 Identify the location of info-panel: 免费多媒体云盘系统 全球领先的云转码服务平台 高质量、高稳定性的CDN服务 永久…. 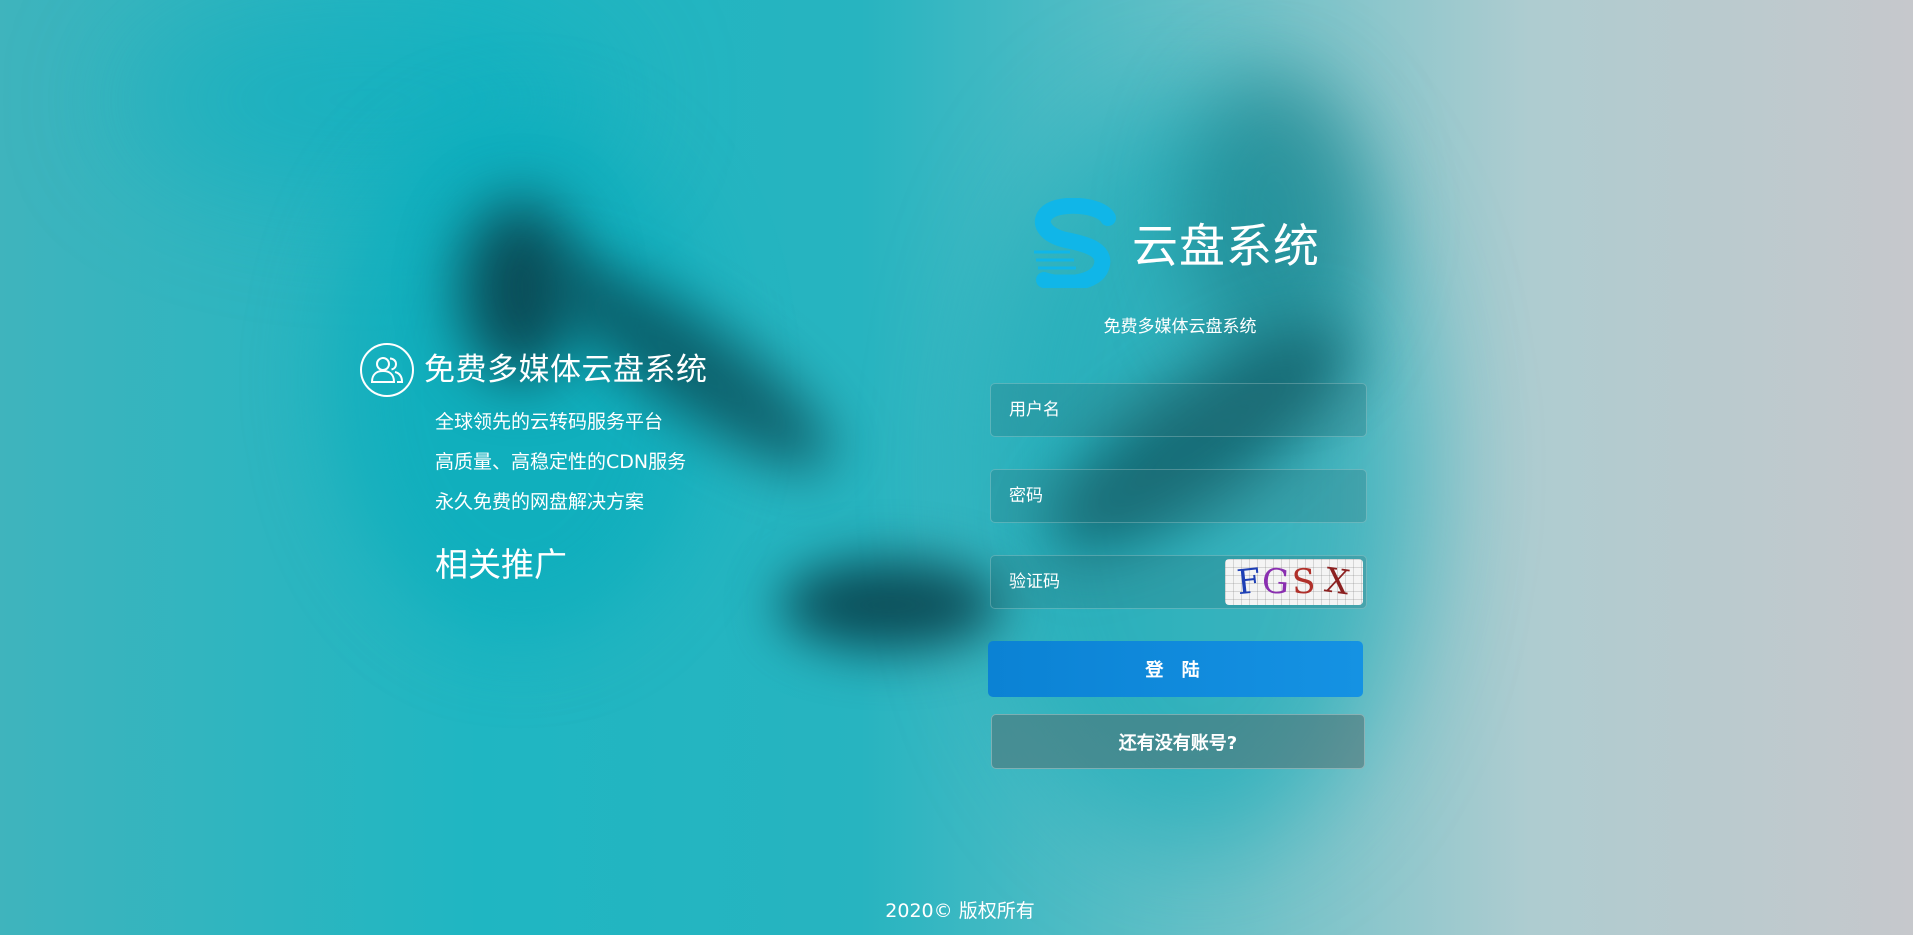
(534, 464).